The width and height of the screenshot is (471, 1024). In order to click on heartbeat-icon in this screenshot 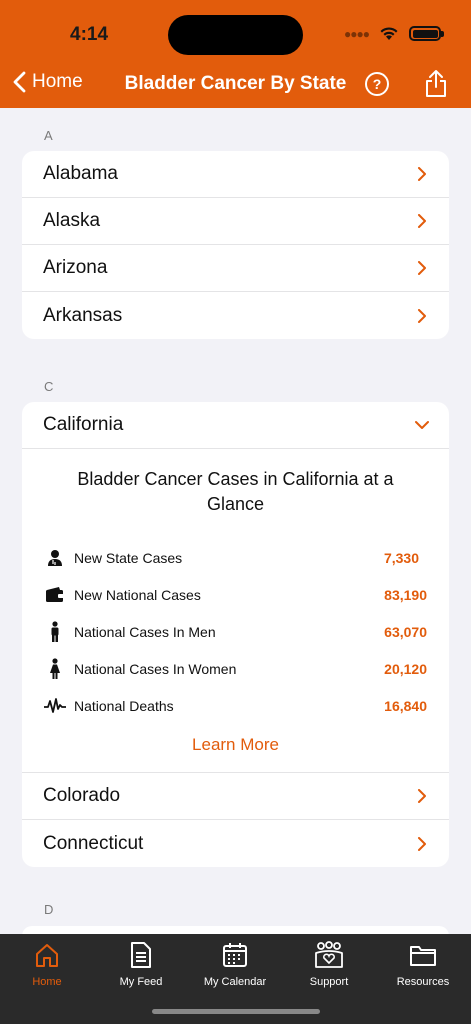, I will do `click(55, 706)`.